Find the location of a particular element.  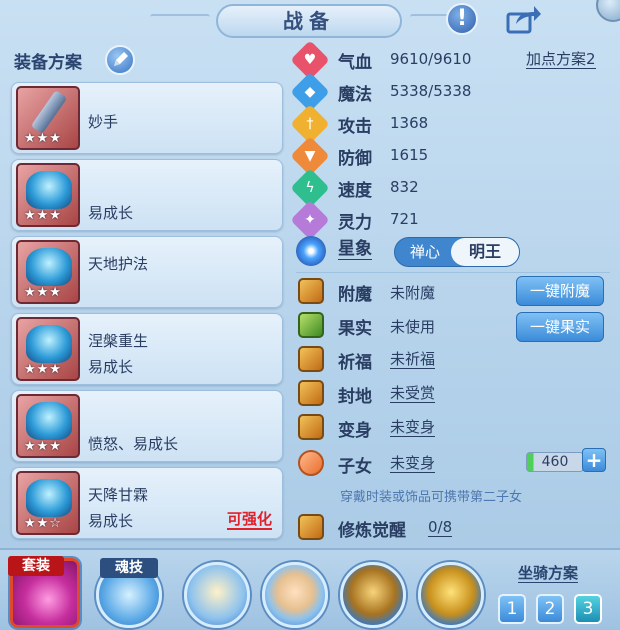

bottom-bar: 套装 魂技 坐骑方案 1 2 3 is located at coordinates (310, 589).